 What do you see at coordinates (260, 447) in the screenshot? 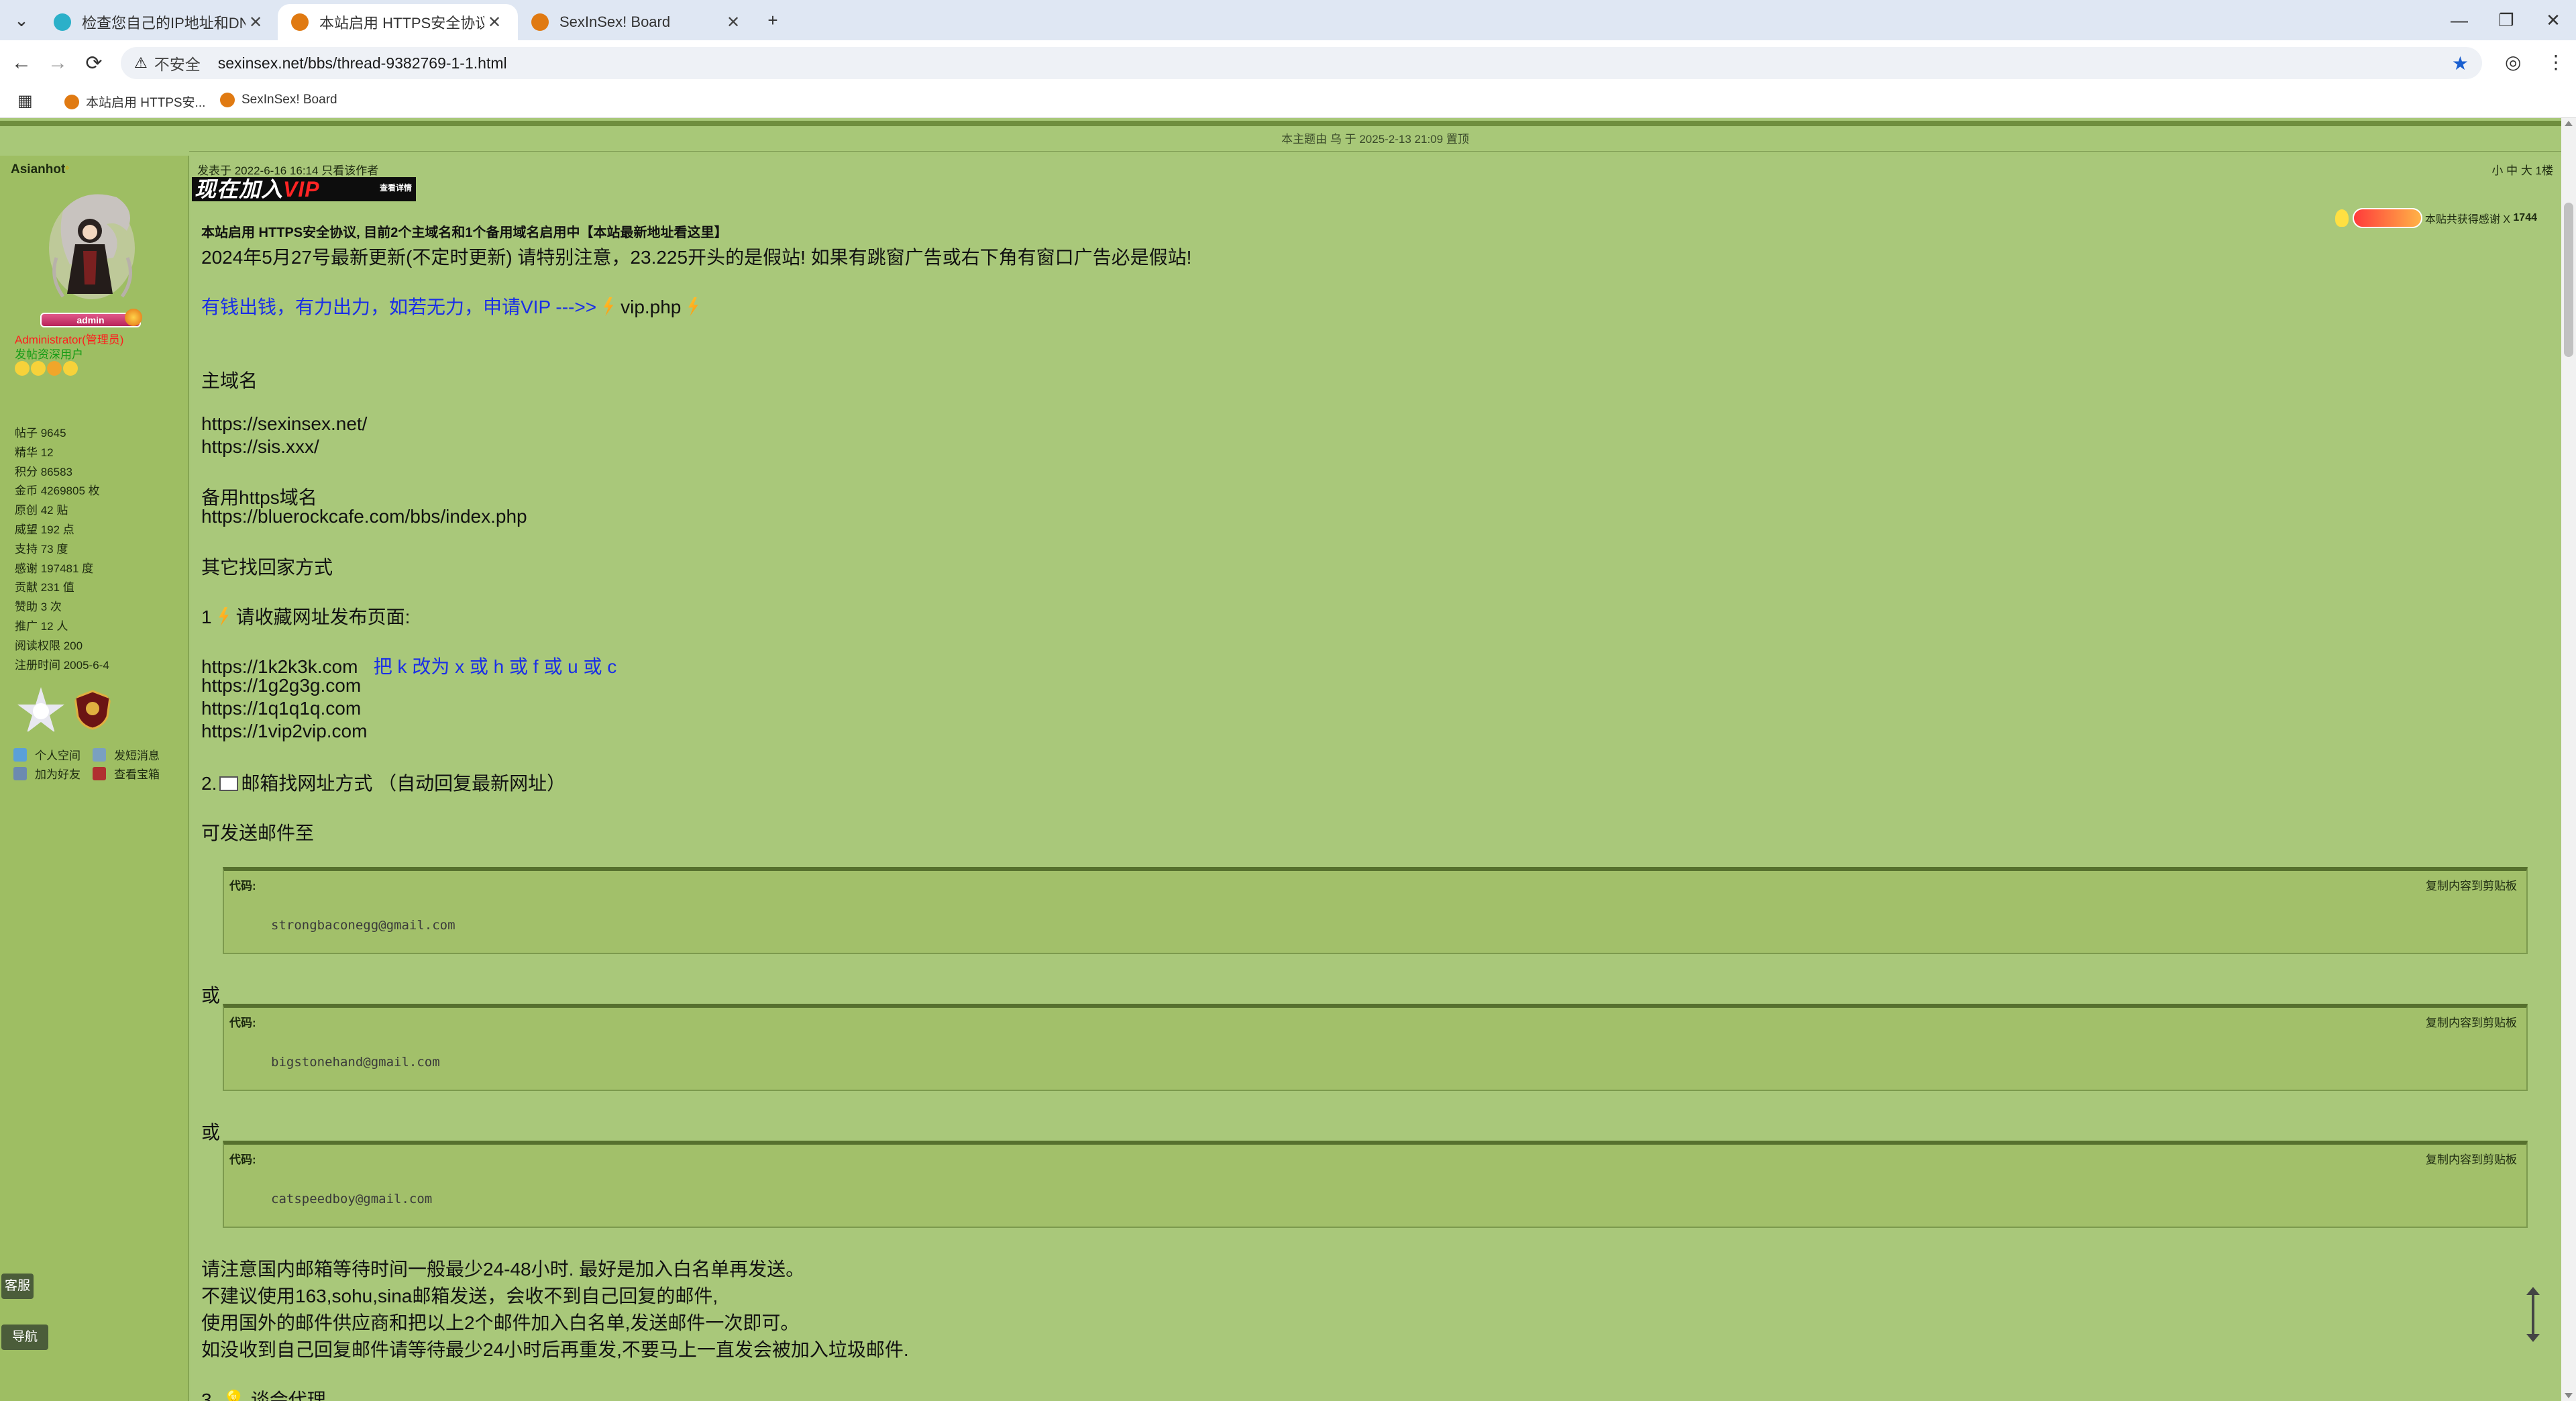
I see `main-domain-link: https://sis.xxx/` at bounding box center [260, 447].